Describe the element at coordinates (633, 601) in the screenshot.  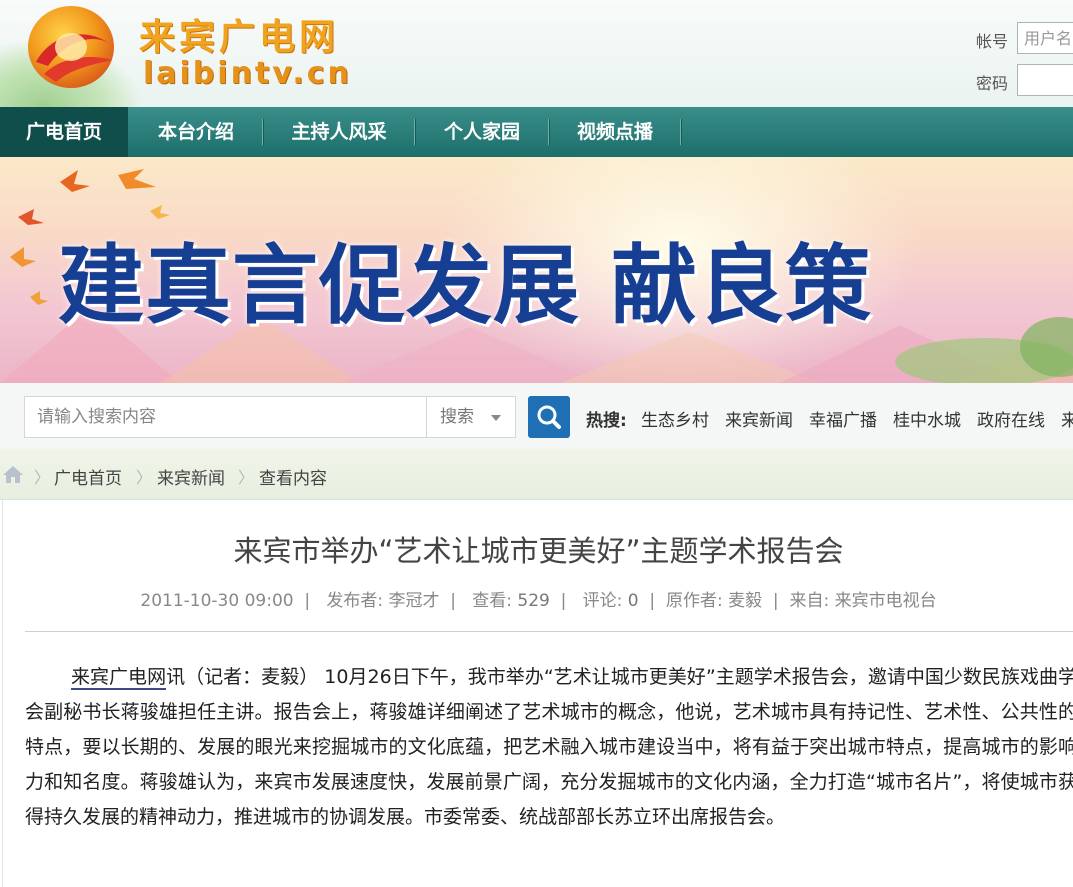
I see `article-comments: 0` at that location.